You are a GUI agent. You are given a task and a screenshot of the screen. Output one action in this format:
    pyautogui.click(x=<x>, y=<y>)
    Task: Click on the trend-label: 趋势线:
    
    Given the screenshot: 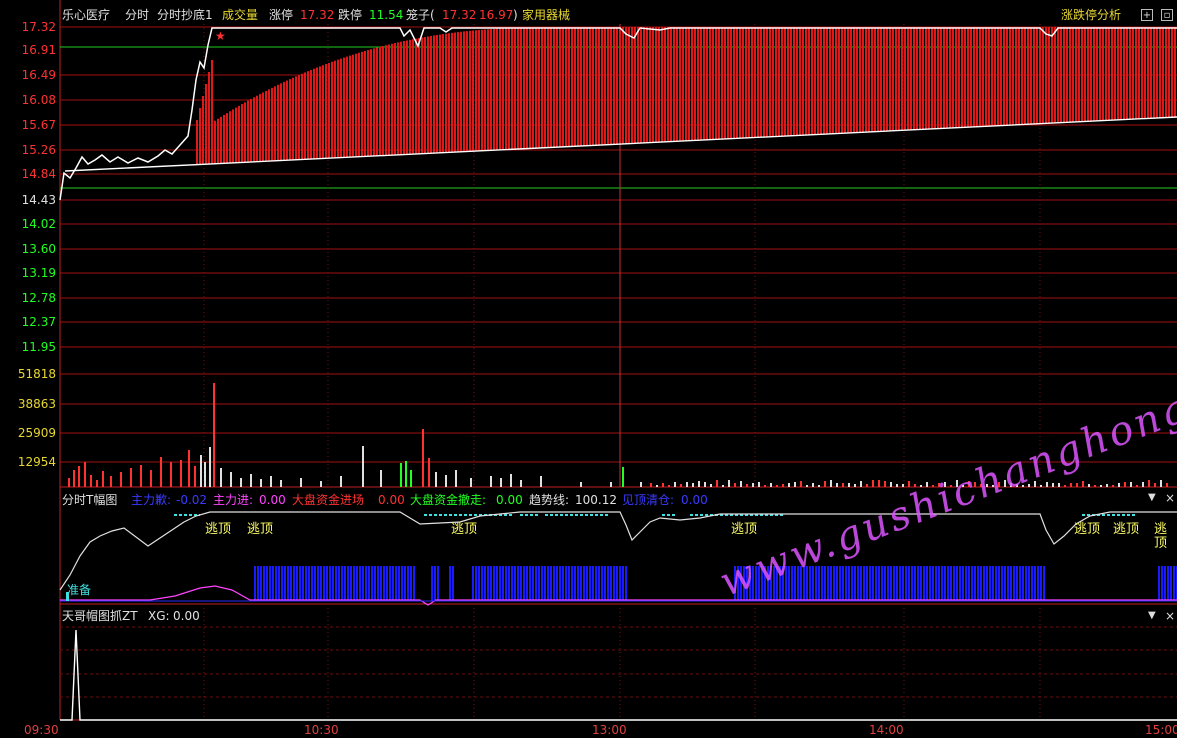 What is the action you would take?
    pyautogui.click(x=549, y=500)
    